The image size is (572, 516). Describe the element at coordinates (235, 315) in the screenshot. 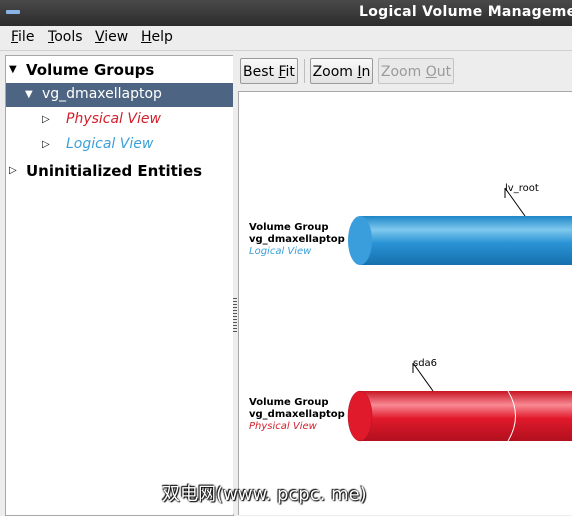

I see `splitter-grip-icon` at that location.